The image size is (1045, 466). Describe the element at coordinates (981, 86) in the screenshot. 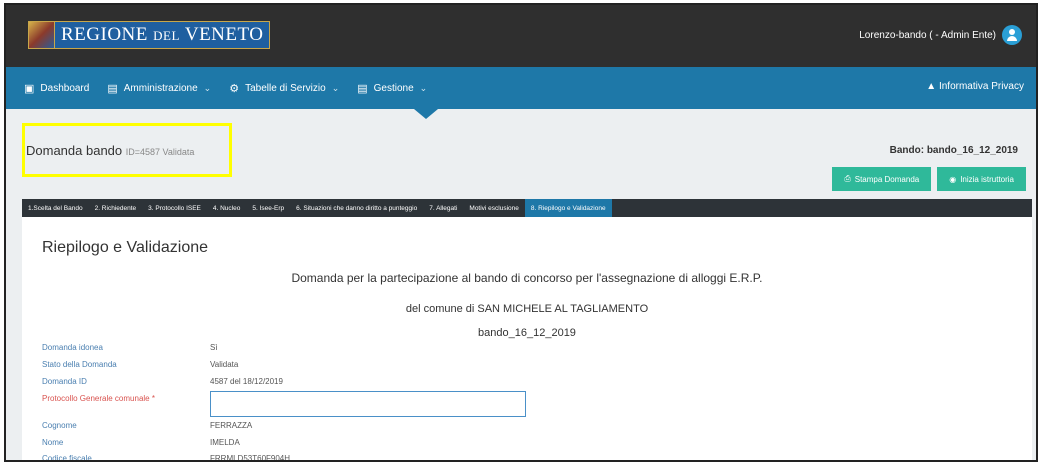

I see `privacy-label: Informativa Privacy` at that location.